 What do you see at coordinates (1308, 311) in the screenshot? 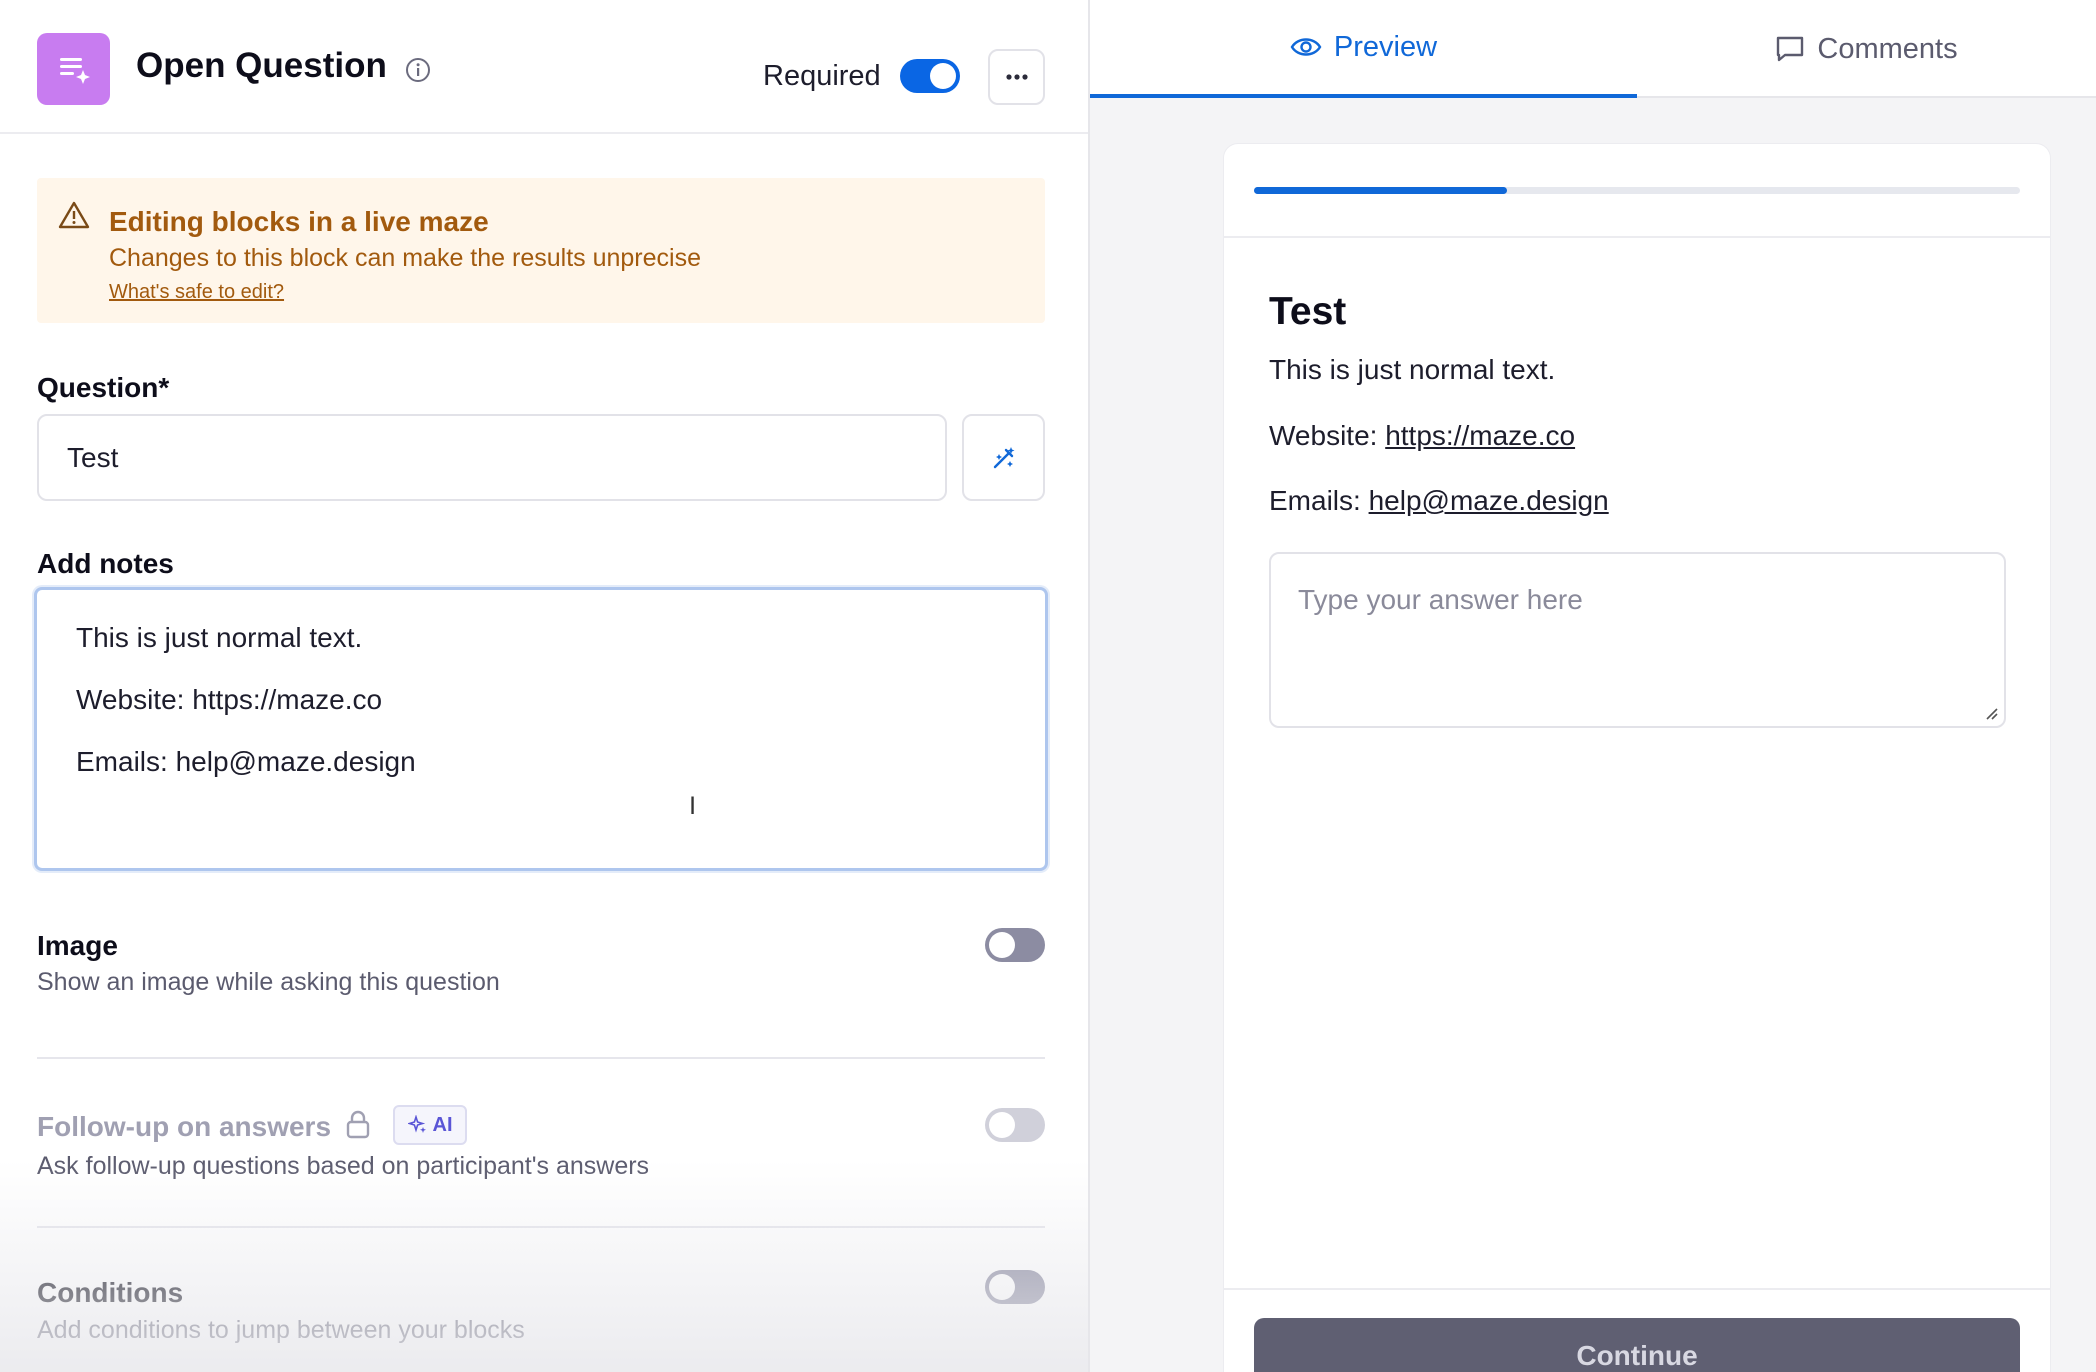
I see `preview-question-title: Test` at bounding box center [1308, 311].